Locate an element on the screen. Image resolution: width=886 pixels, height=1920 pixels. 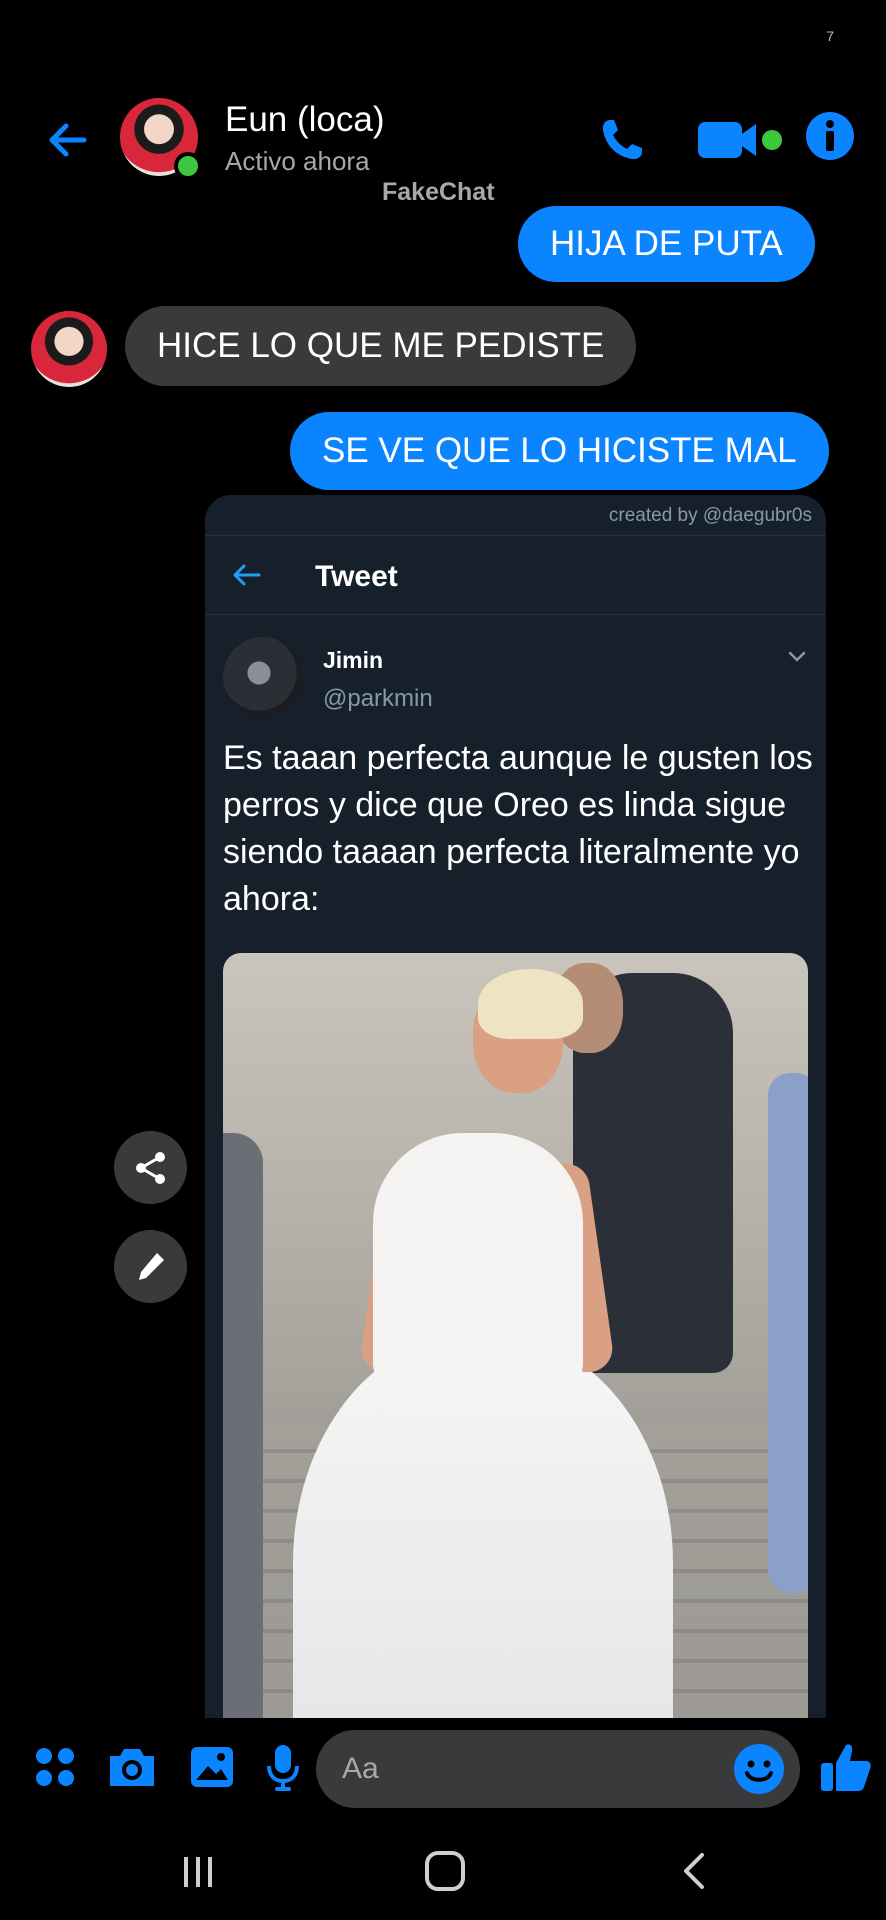
tweet-author-name: Jimin is located at coordinates (353, 660).